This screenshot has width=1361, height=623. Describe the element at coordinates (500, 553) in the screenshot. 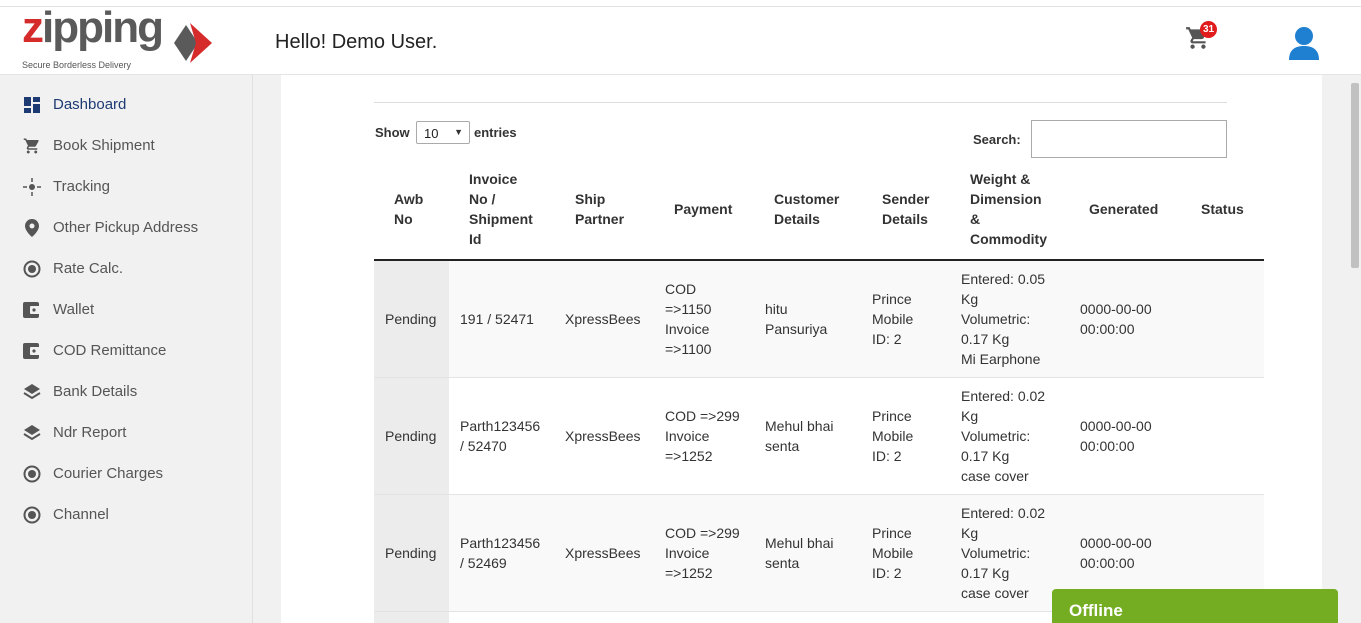

I see `invoice-cell: Parth123456 / 52469` at that location.